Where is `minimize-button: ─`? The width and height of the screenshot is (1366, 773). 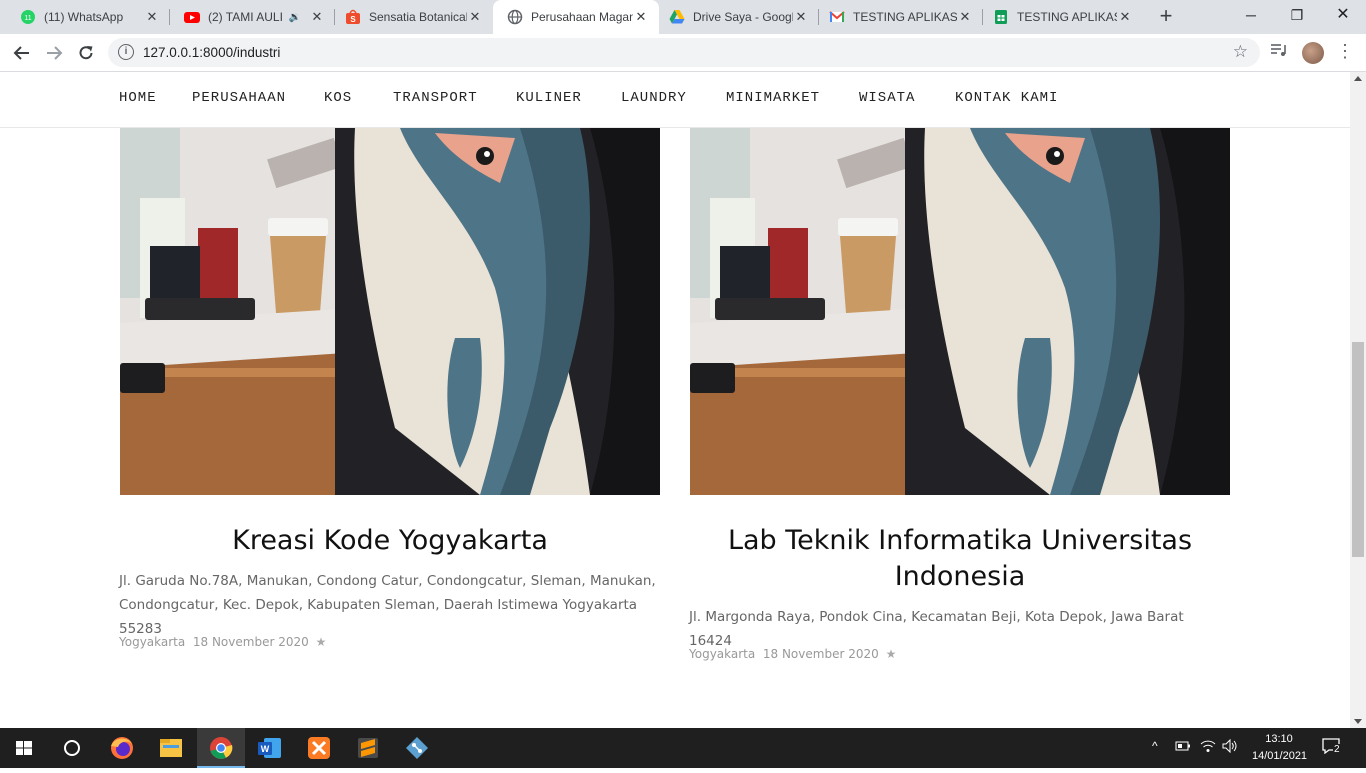 minimize-button: ─ is located at coordinates (1251, 17).